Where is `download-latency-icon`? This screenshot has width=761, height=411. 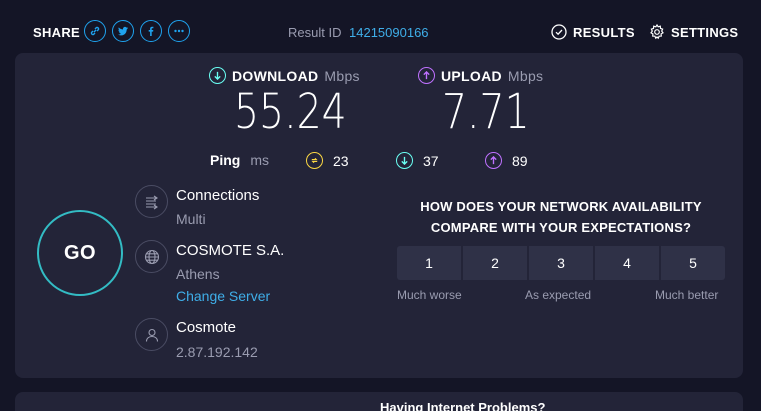 download-latency-icon is located at coordinates (404, 160).